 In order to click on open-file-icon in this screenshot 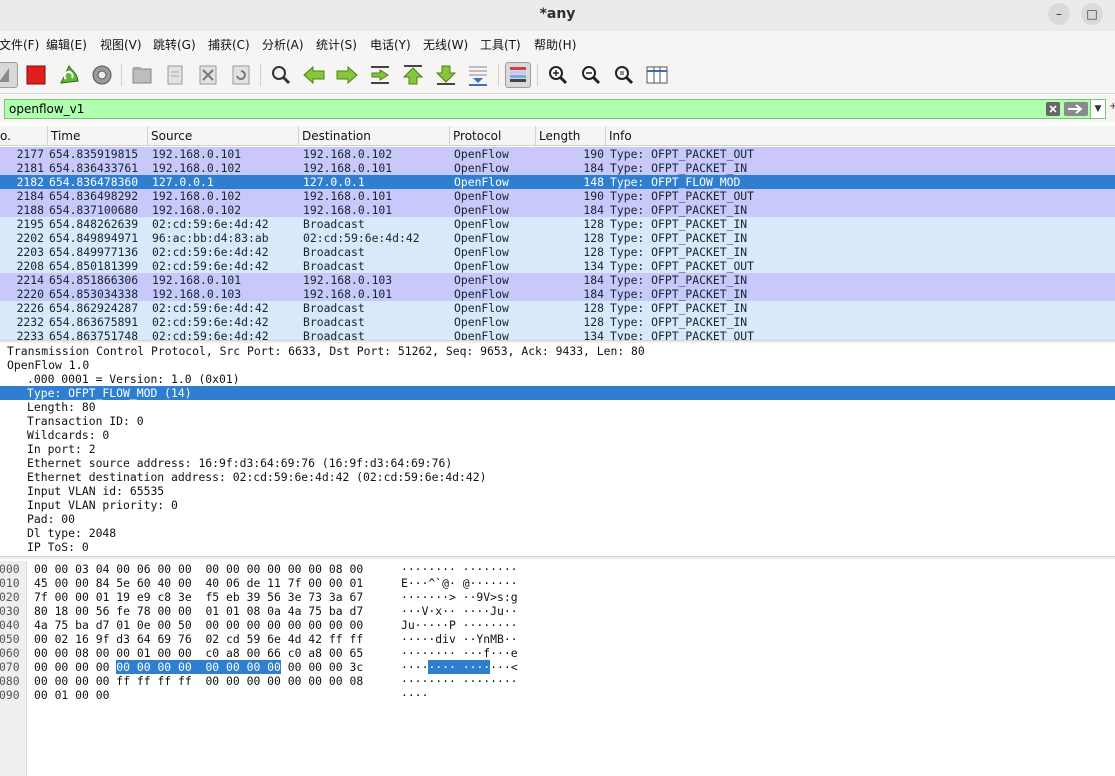, I will do `click(142, 75)`.